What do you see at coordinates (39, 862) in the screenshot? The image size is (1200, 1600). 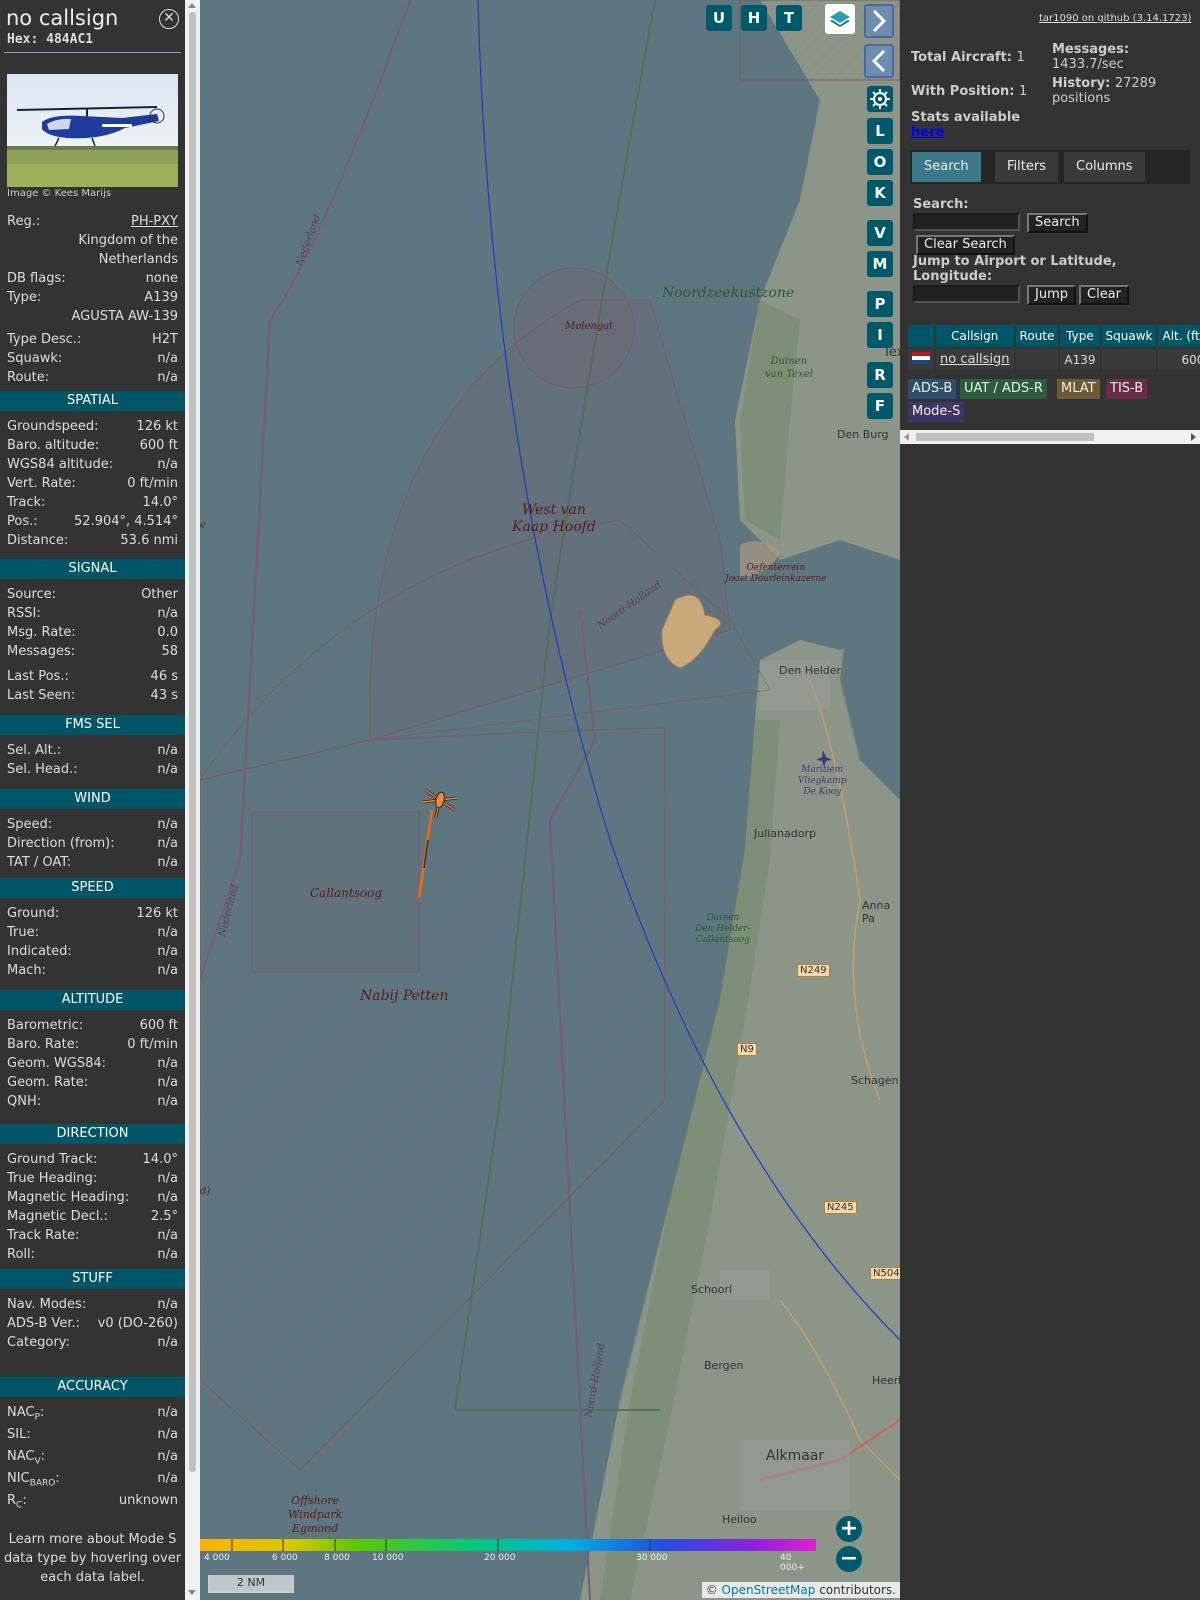 I see `detail-row-label-text: TAT / OAT:` at bounding box center [39, 862].